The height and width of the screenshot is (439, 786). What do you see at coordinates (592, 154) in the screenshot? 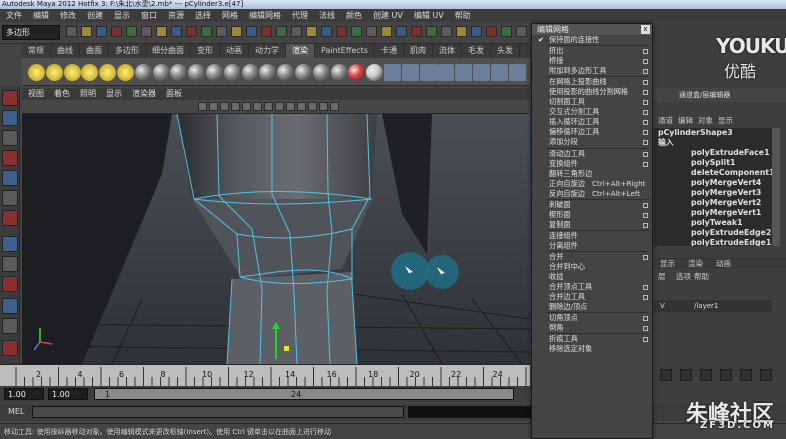
I see `popup-menu-item: 滑动边工具` at bounding box center [592, 154].